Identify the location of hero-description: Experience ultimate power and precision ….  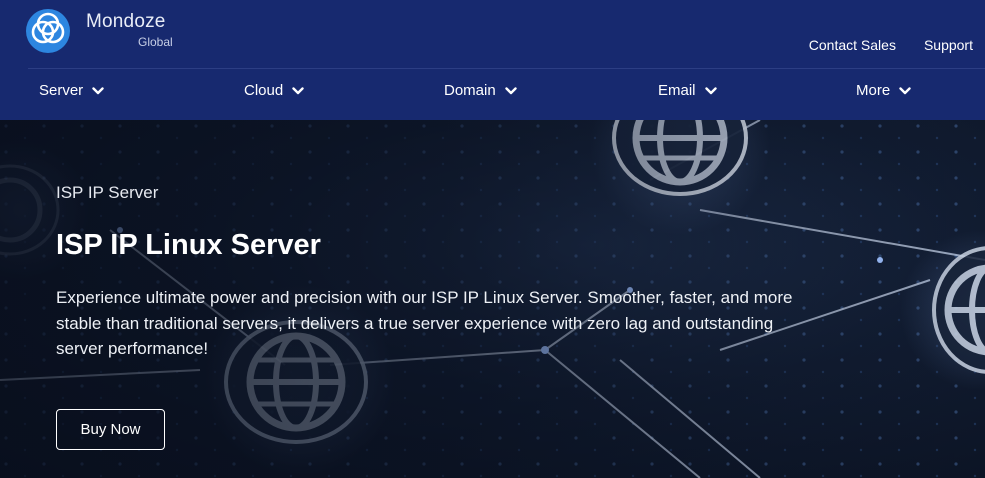
(424, 323).